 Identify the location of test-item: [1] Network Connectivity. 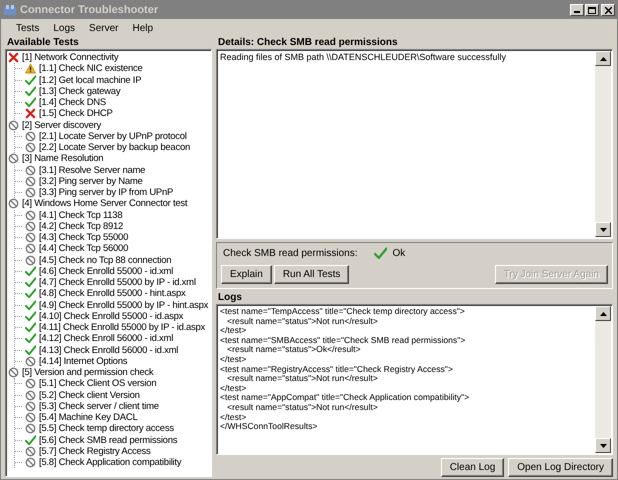
(70, 58).